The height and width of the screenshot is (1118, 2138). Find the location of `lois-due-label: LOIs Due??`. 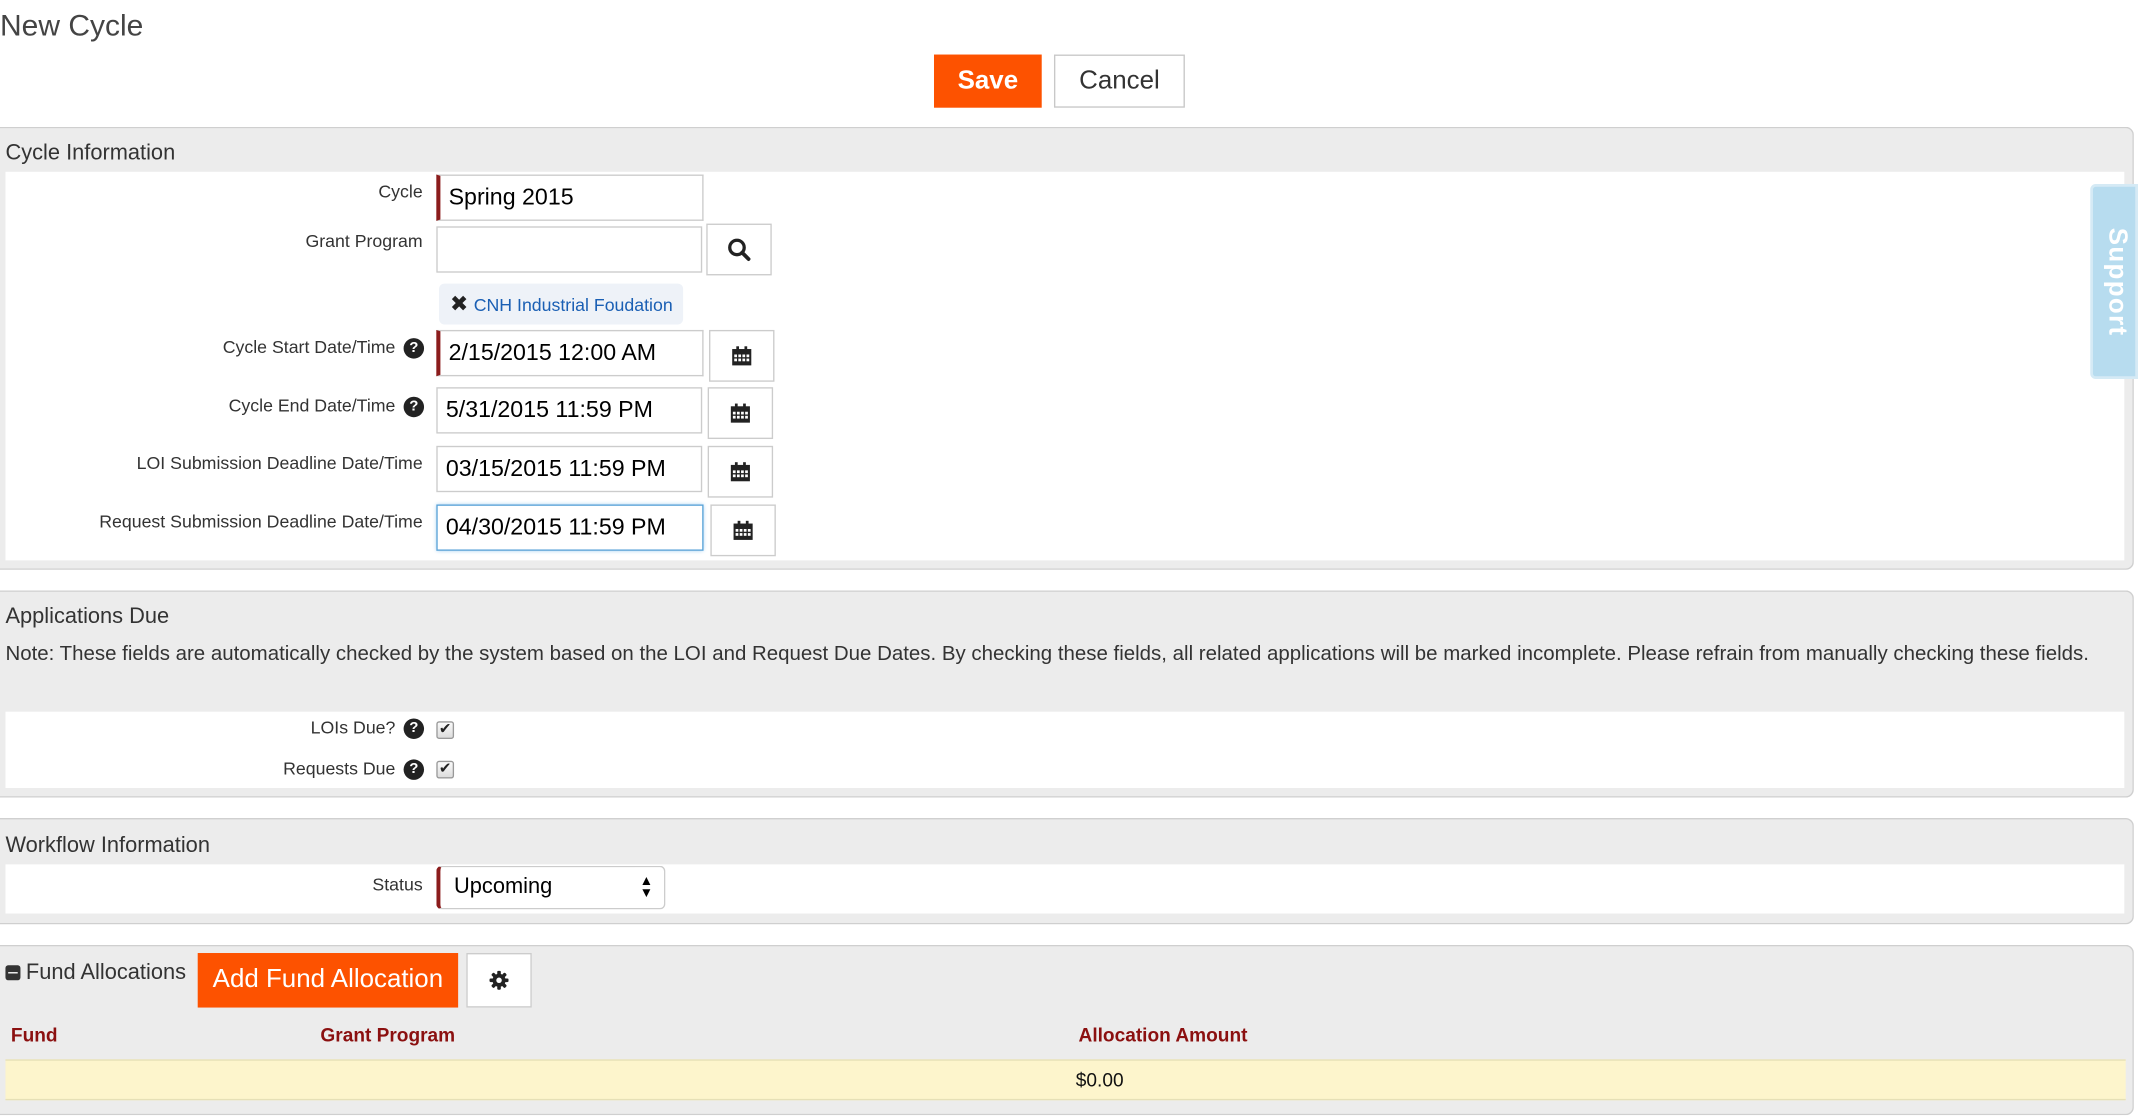

lois-due-label: LOIs Due?? is located at coordinates (367, 728).